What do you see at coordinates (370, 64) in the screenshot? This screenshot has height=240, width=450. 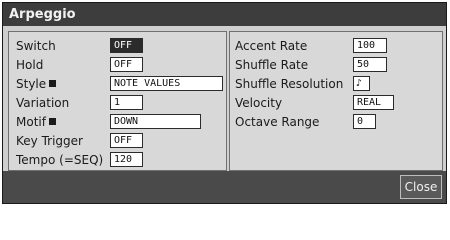 I see `shuffle-rate-field: 50` at bounding box center [370, 64].